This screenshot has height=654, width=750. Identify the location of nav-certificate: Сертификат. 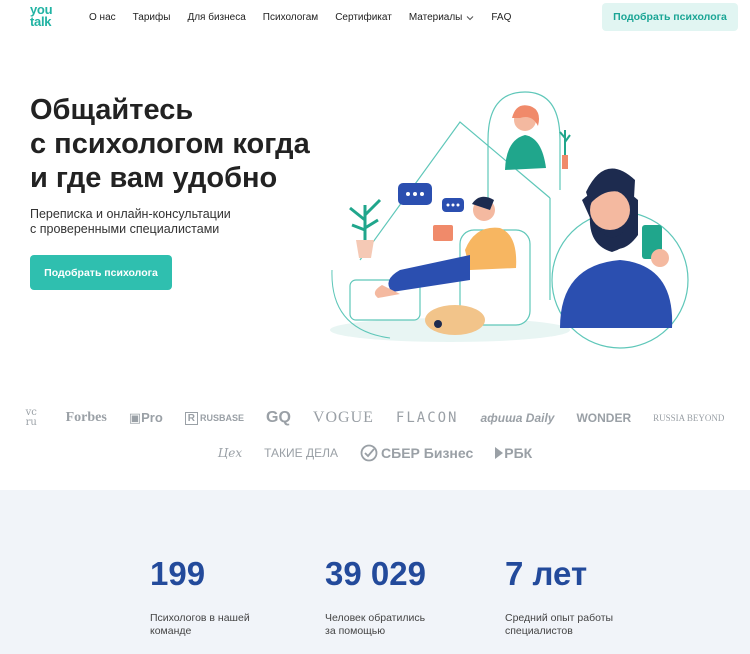
(363, 17).